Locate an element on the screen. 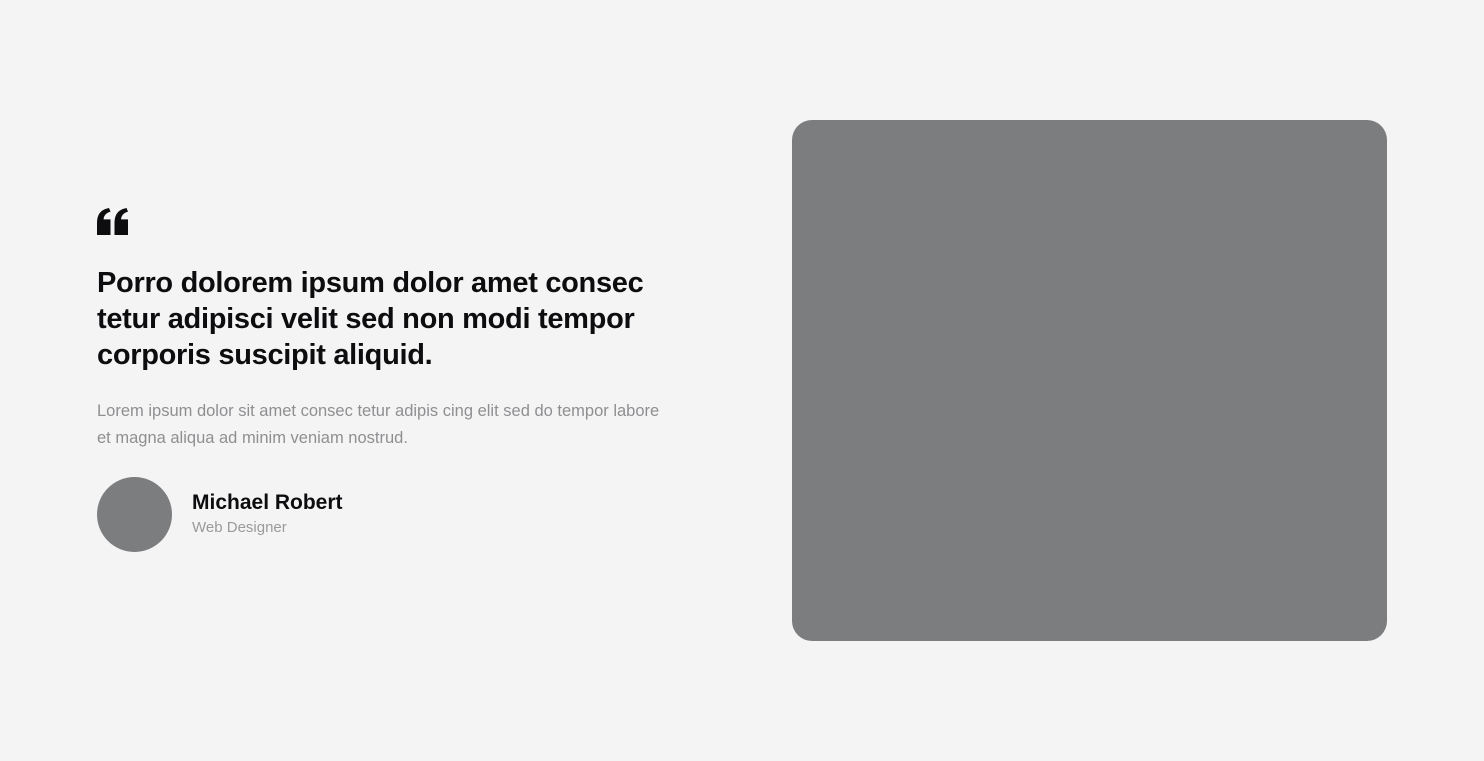  author-block: Michael Robert Web Designer is located at coordinates (220, 514).